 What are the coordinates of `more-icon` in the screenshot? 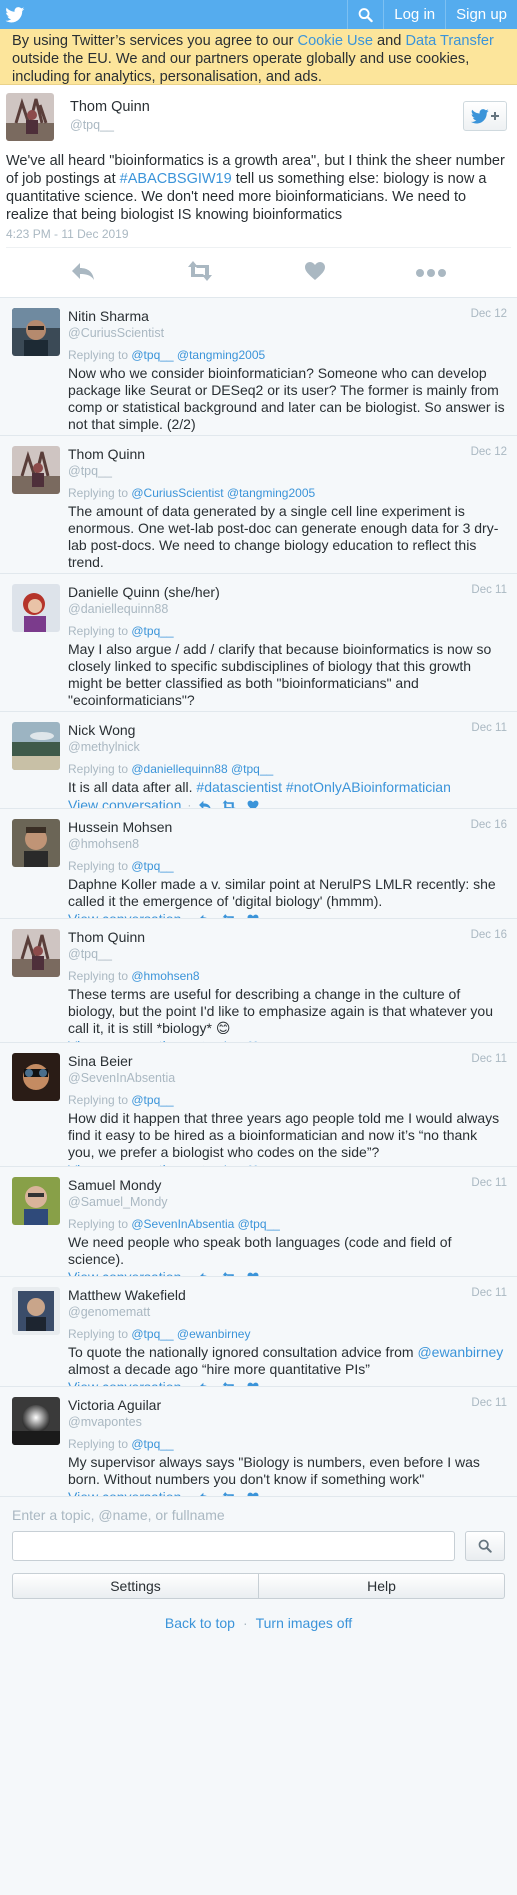 It's located at (431, 273).